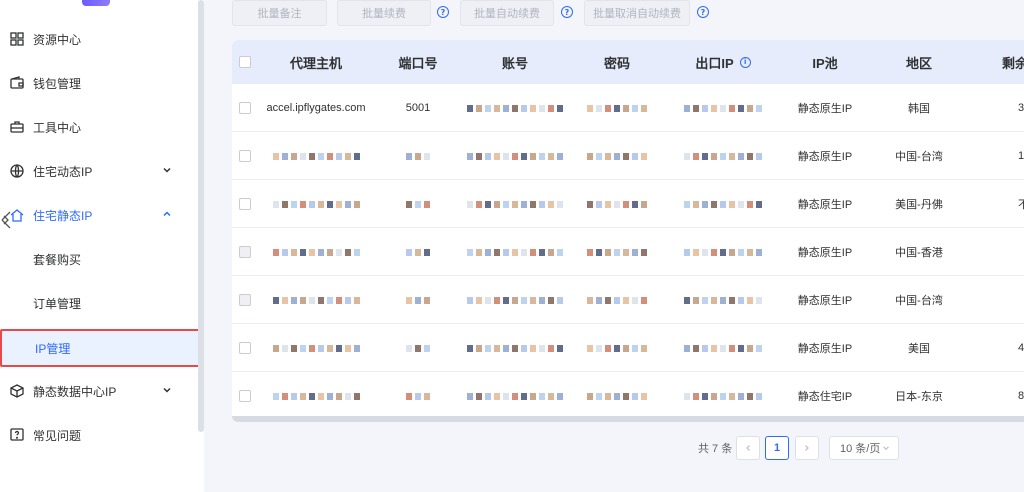  I want to click on column-header-ip-pool: IP池, so click(825, 63).